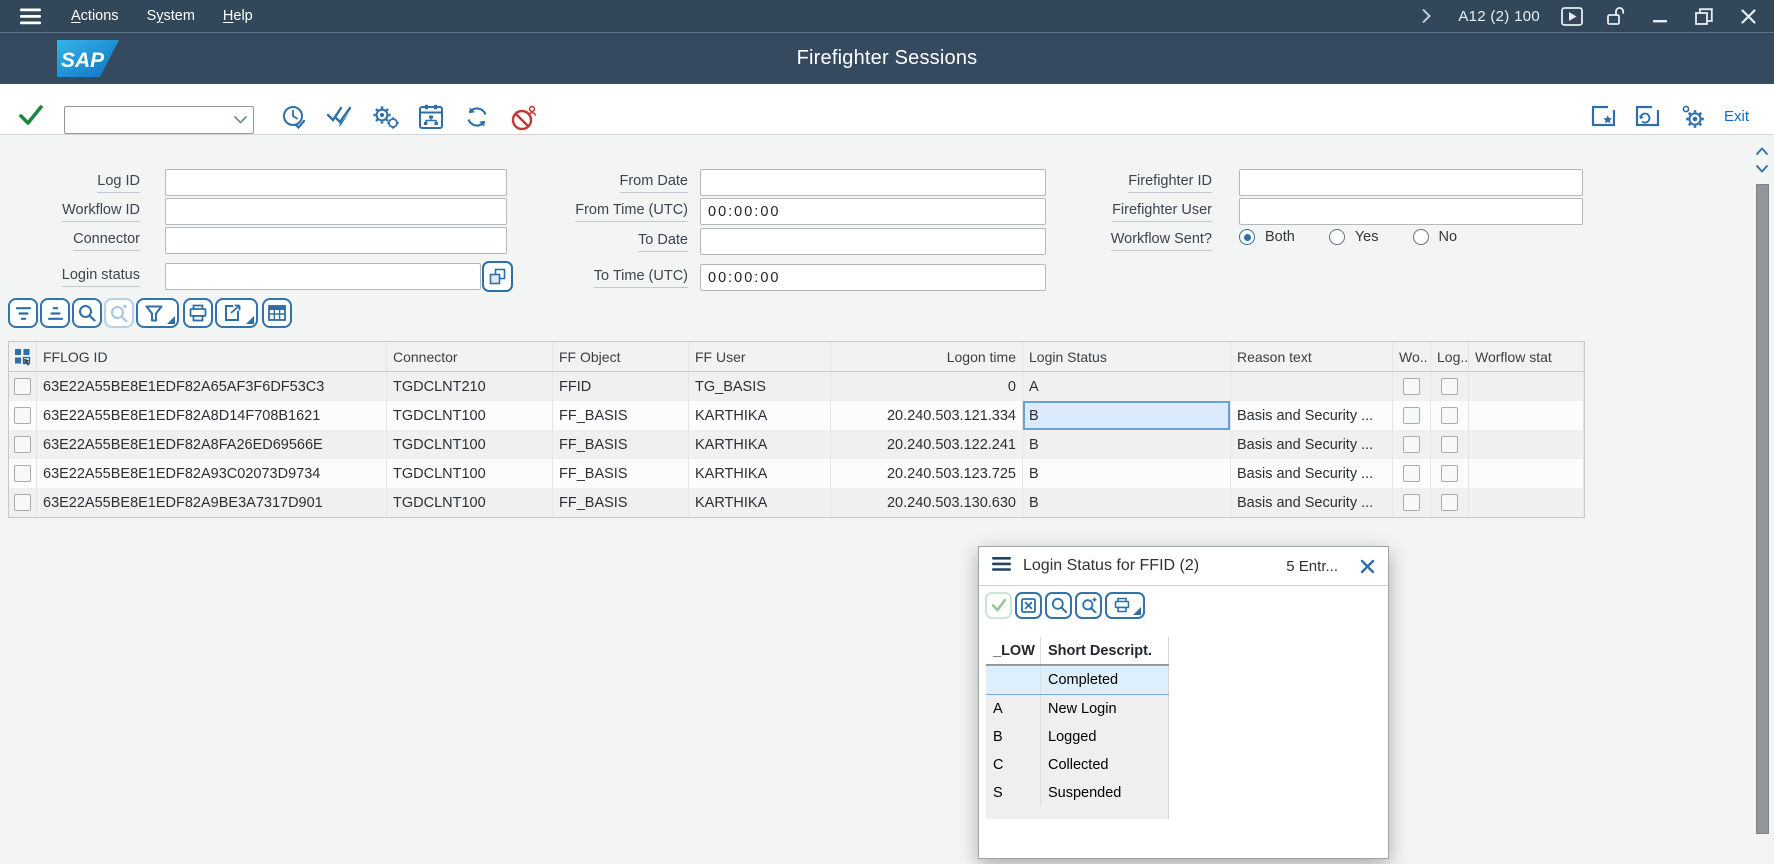 The width and height of the screenshot is (1774, 864). Describe the element at coordinates (1693, 117) in the screenshot. I see `settings-gears-icon` at that location.